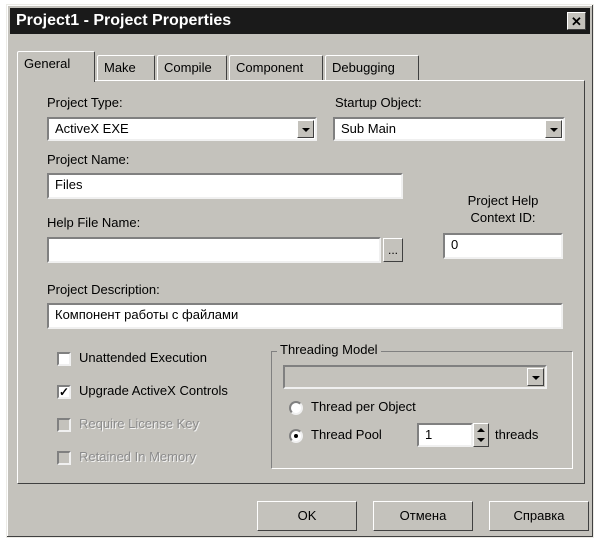 The image size is (599, 543). Describe the element at coordinates (415, 377) in the screenshot. I see `threading-model-select` at that location.